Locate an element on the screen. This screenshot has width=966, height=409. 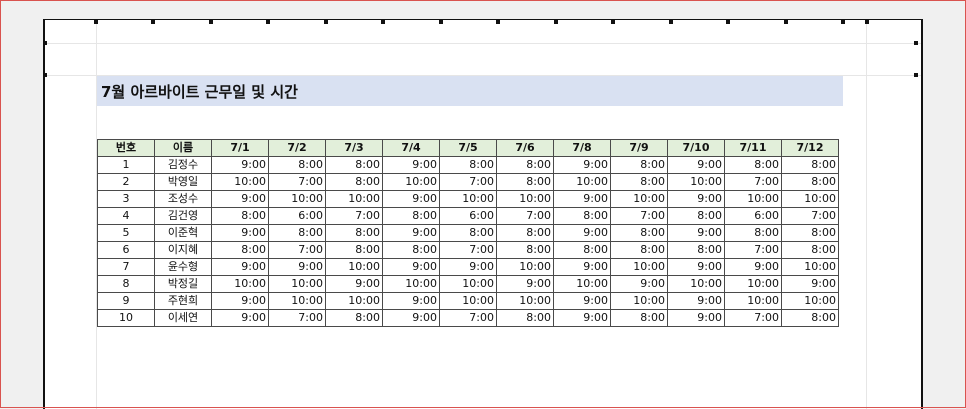
name-cell: 이세연 is located at coordinates (183, 318).